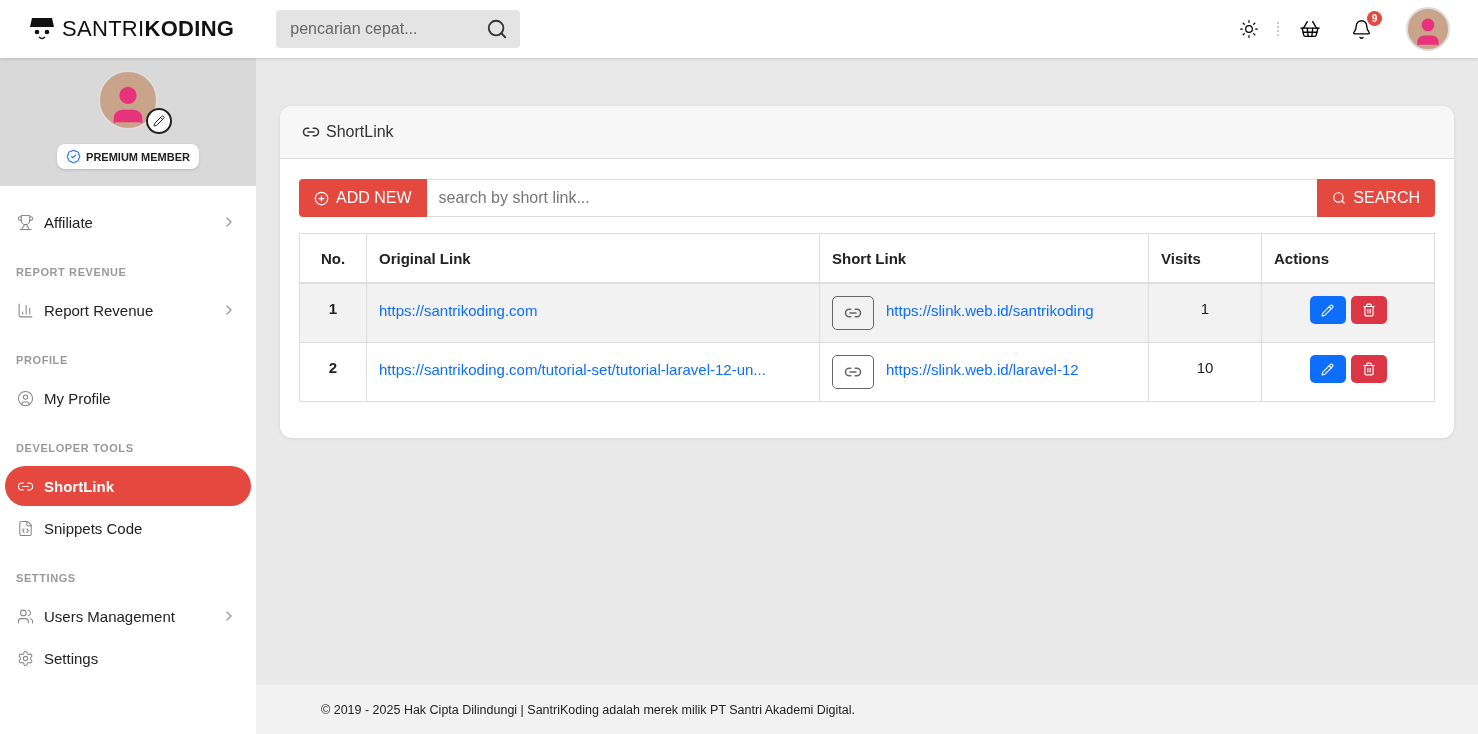 This screenshot has width=1478, height=734. What do you see at coordinates (990, 309) in the screenshot?
I see `short-link: https://slink.web.id/santrikoding` at bounding box center [990, 309].